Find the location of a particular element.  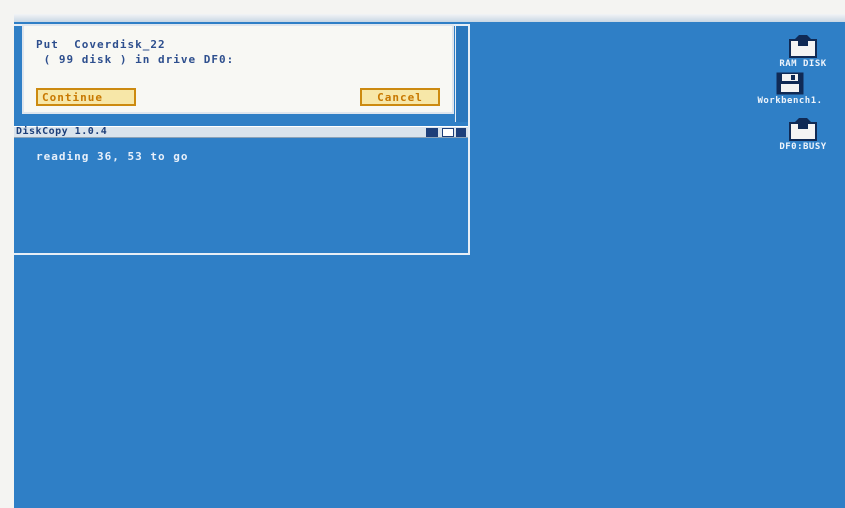

zoom-gadget-icon is located at coordinates (448, 132).